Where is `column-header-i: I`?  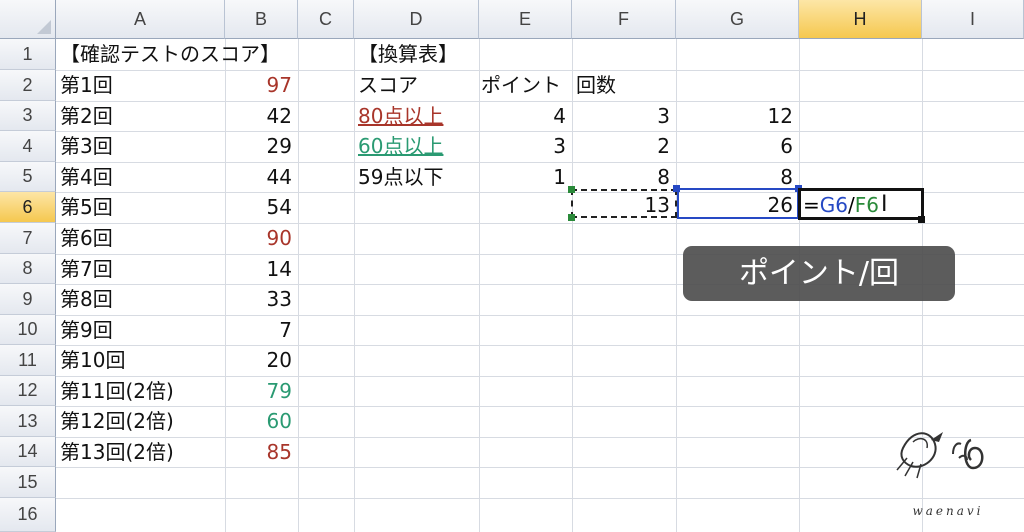
column-header-i: I is located at coordinates (973, 19).